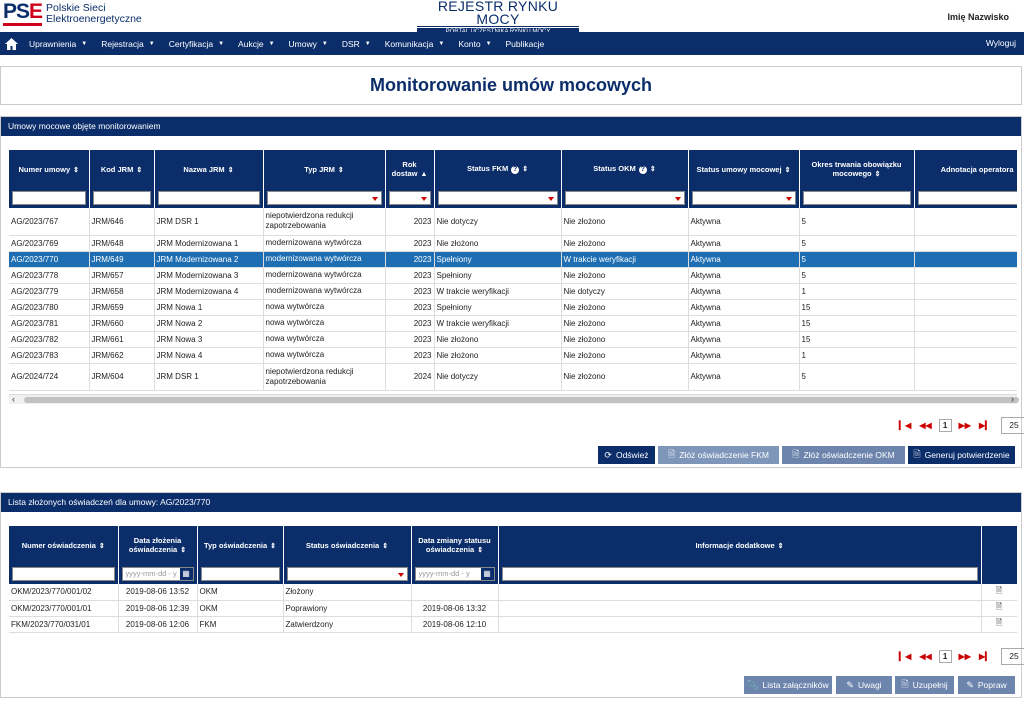 Image resolution: width=1024 pixels, height=702 pixels. What do you see at coordinates (474, 43) in the screenshot?
I see `nav-item-7: Konto ▼` at bounding box center [474, 43].